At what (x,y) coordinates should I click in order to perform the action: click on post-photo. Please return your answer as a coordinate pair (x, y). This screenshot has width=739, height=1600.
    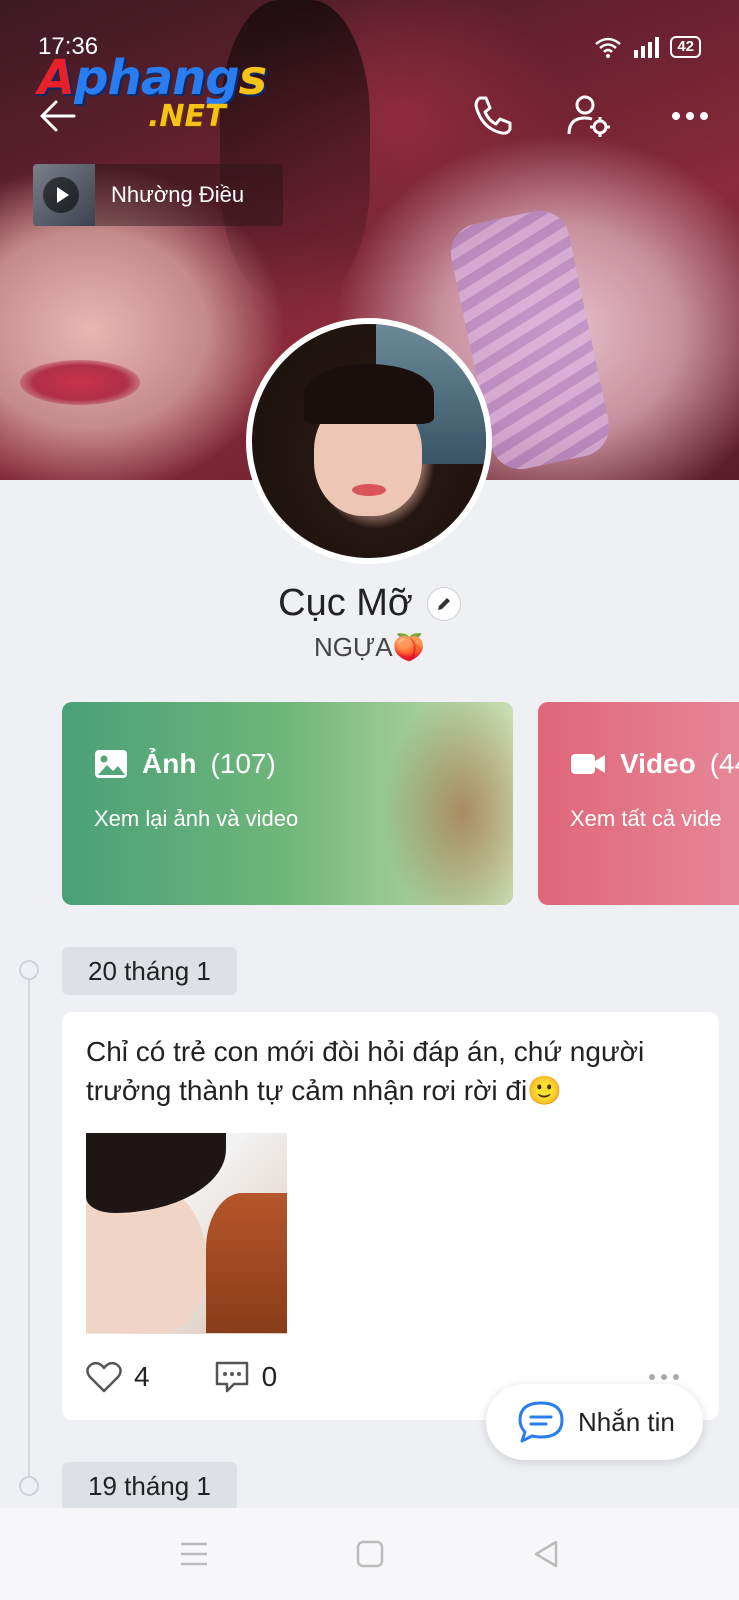
    Looking at the image, I should click on (186, 1233).